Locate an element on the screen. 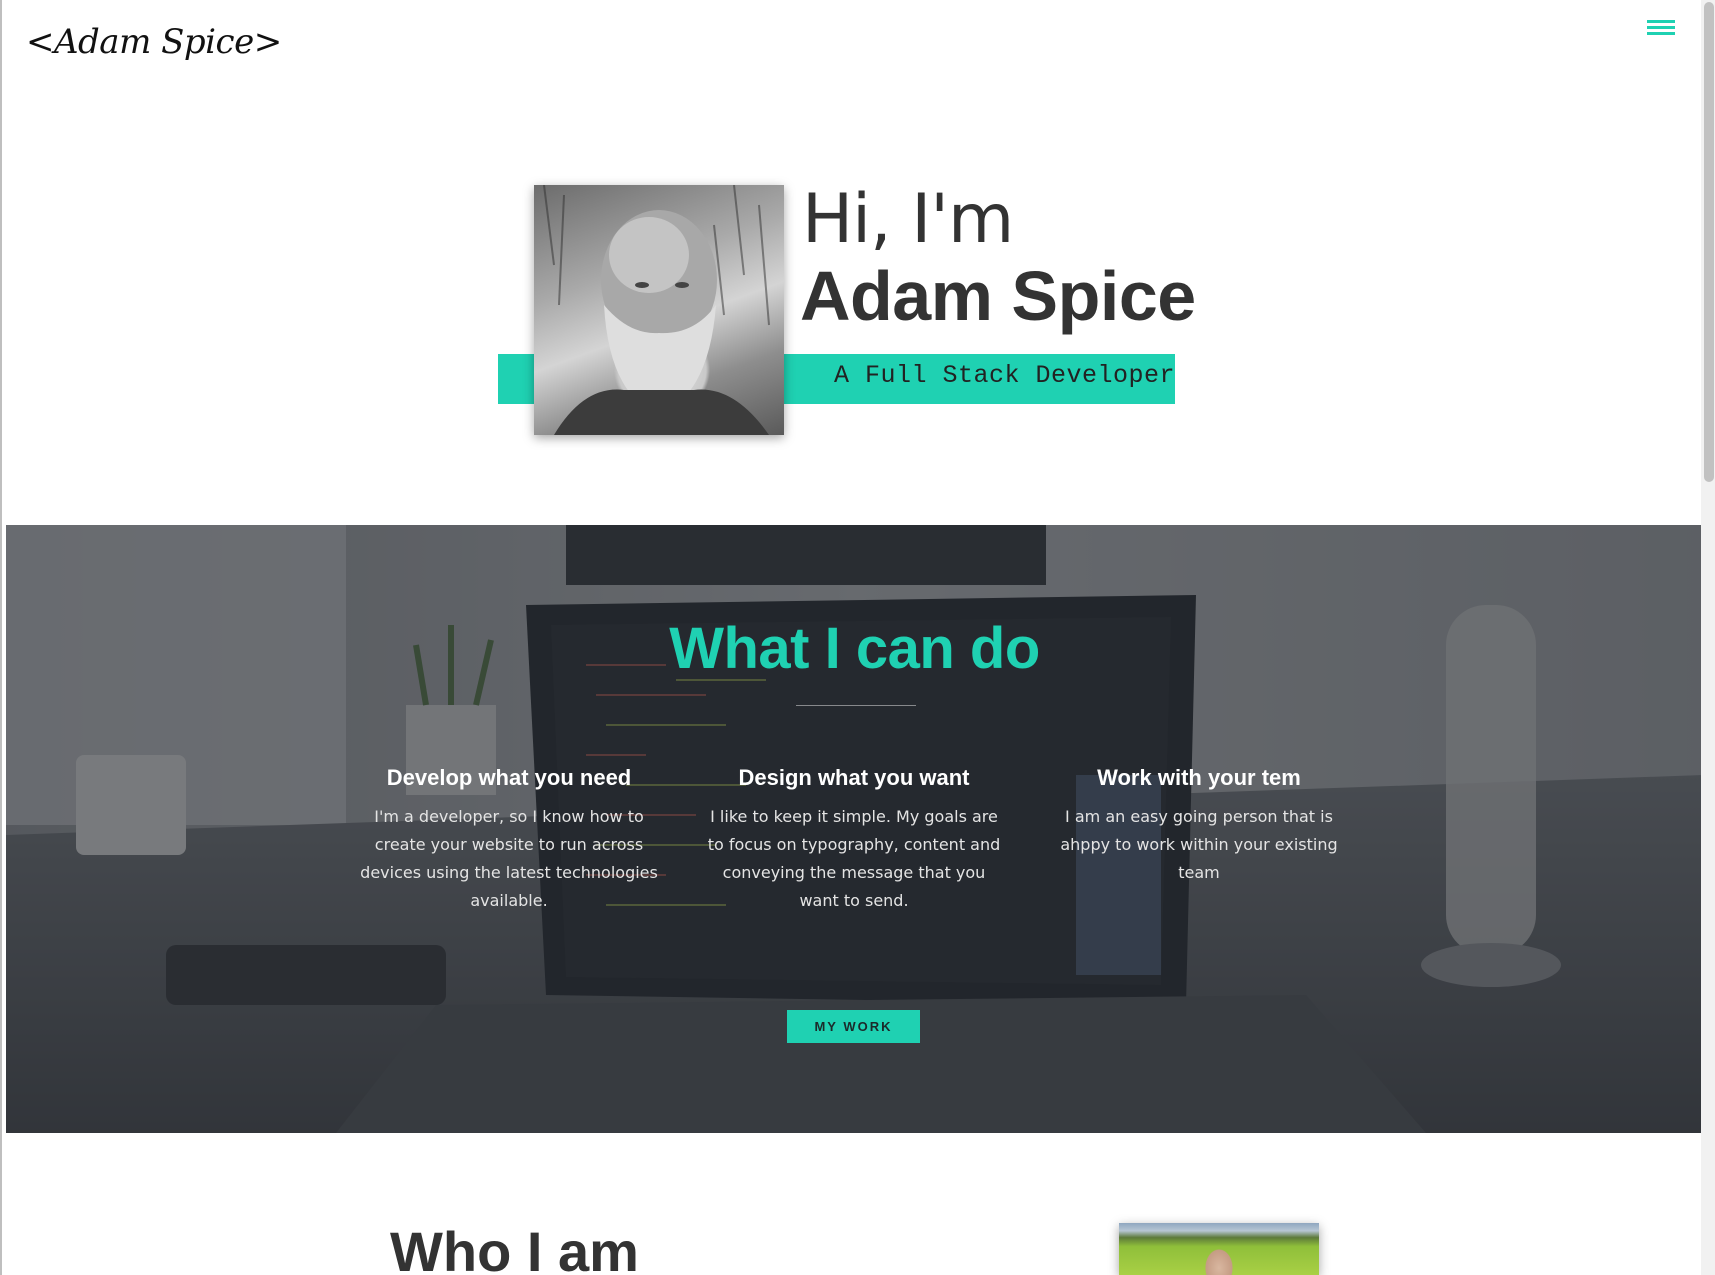  service-heading: Develop what you need is located at coordinates (509, 777).